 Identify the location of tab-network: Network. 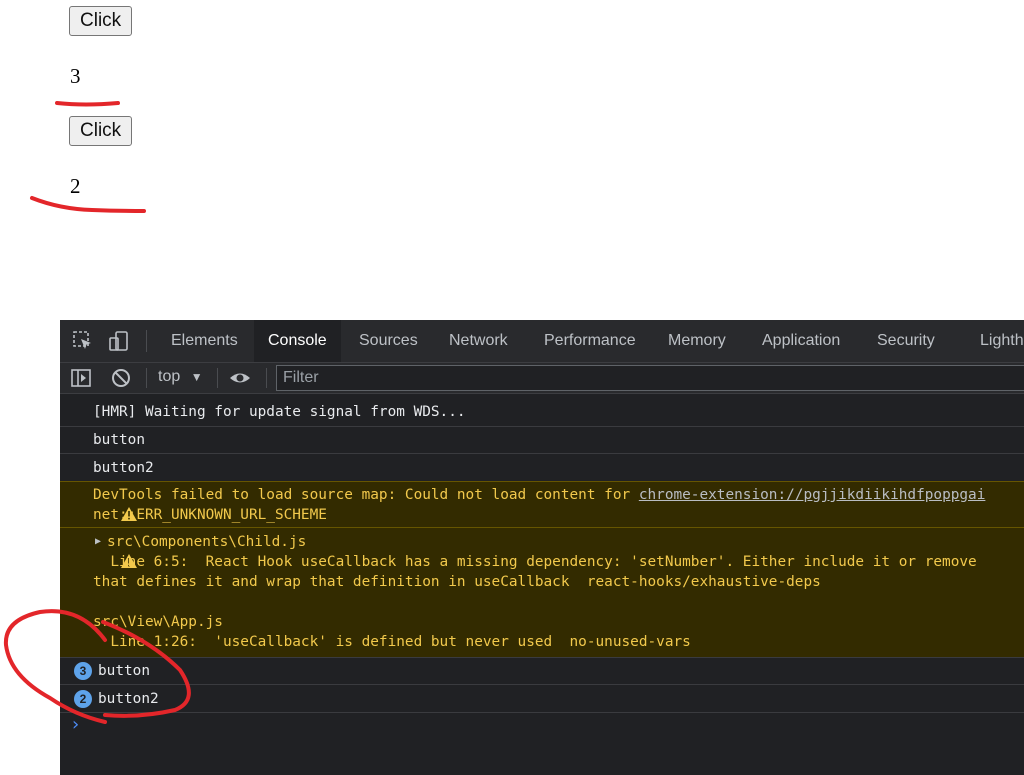
(478, 341).